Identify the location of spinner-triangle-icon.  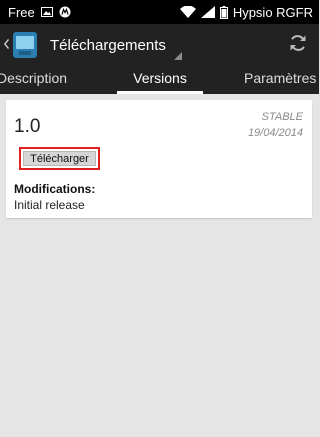
(177, 56).